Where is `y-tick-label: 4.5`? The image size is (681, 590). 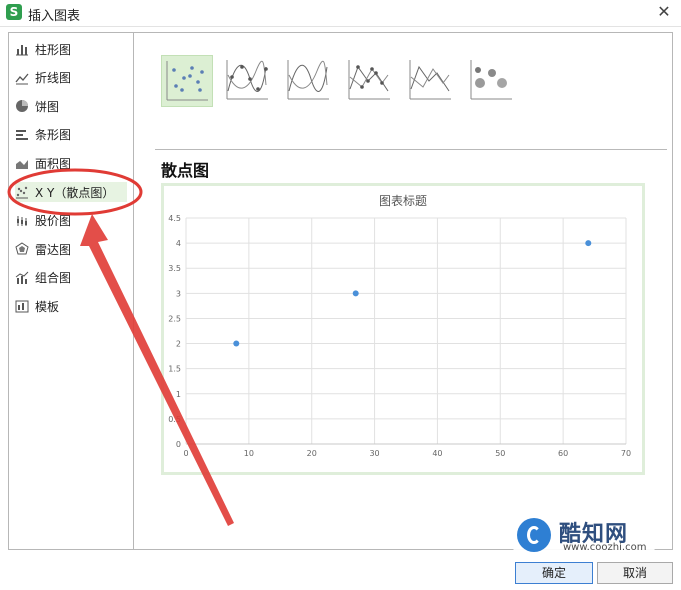
y-tick-label: 4.5 is located at coordinates (174, 218).